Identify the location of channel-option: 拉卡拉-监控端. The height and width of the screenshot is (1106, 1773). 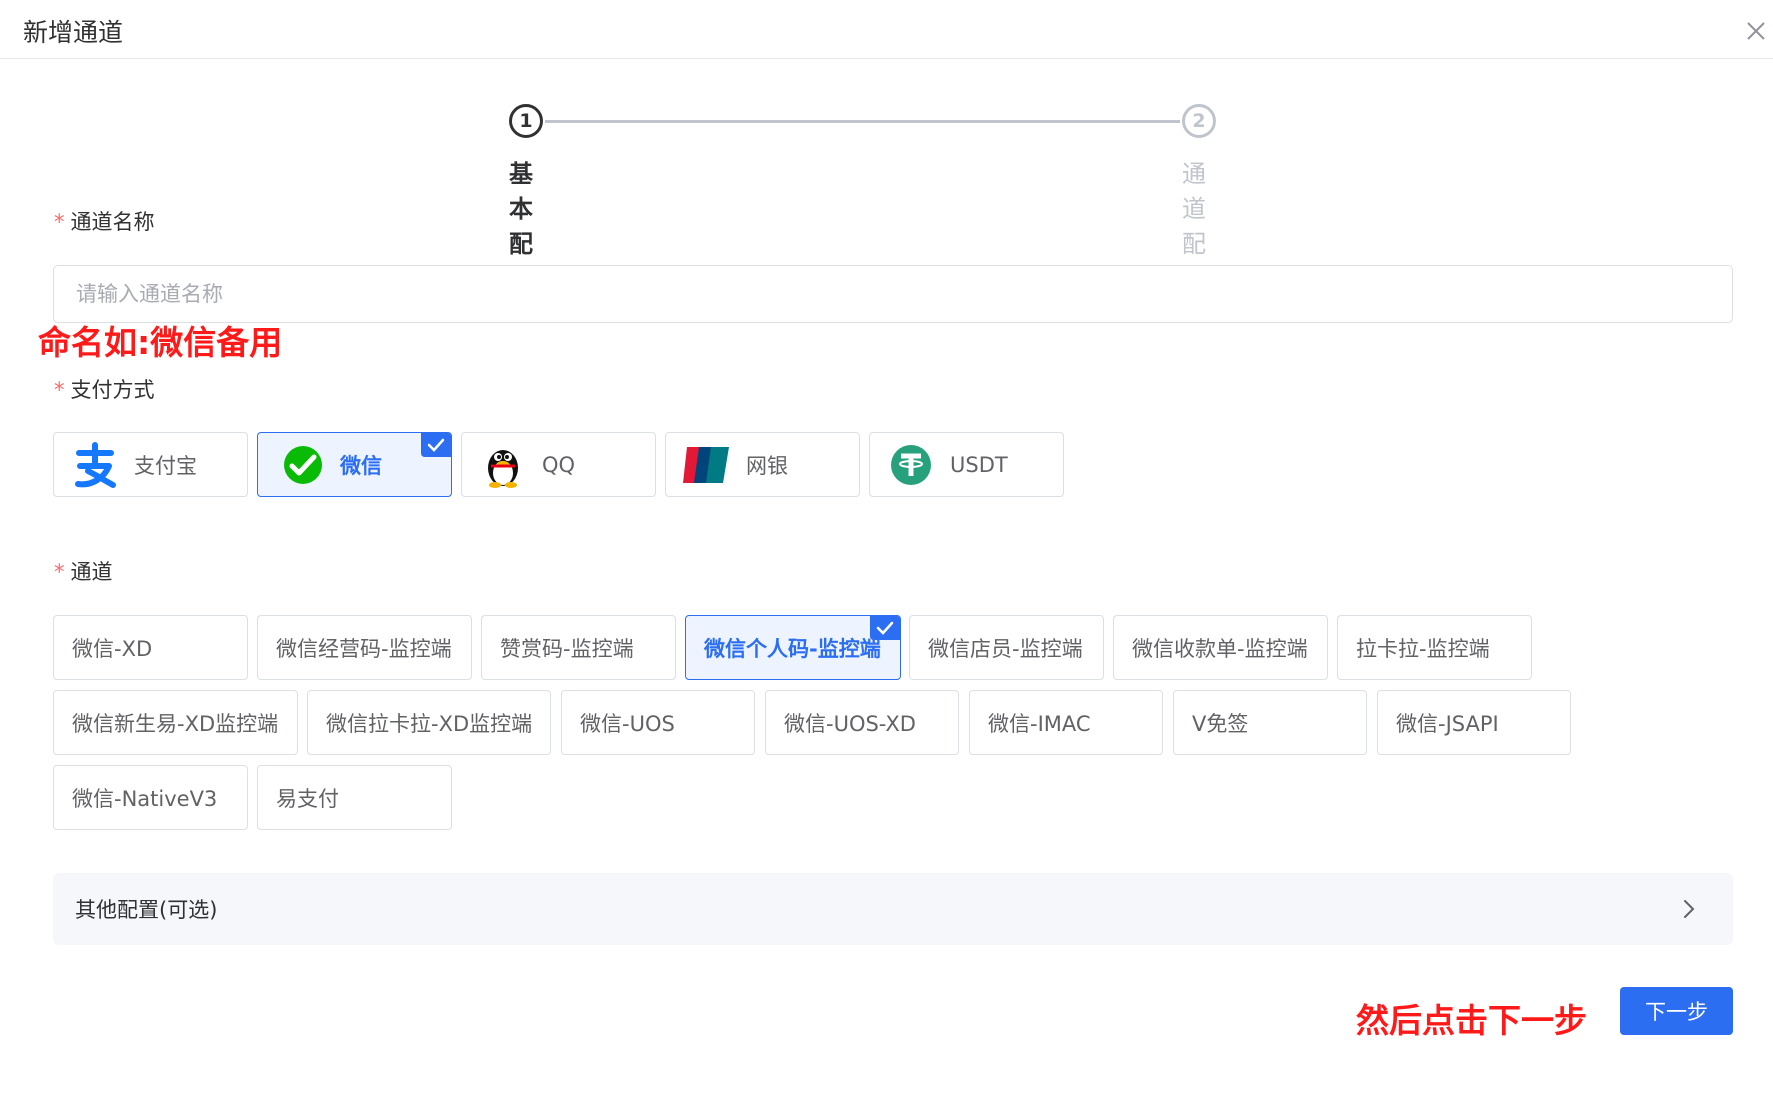
(1434, 647).